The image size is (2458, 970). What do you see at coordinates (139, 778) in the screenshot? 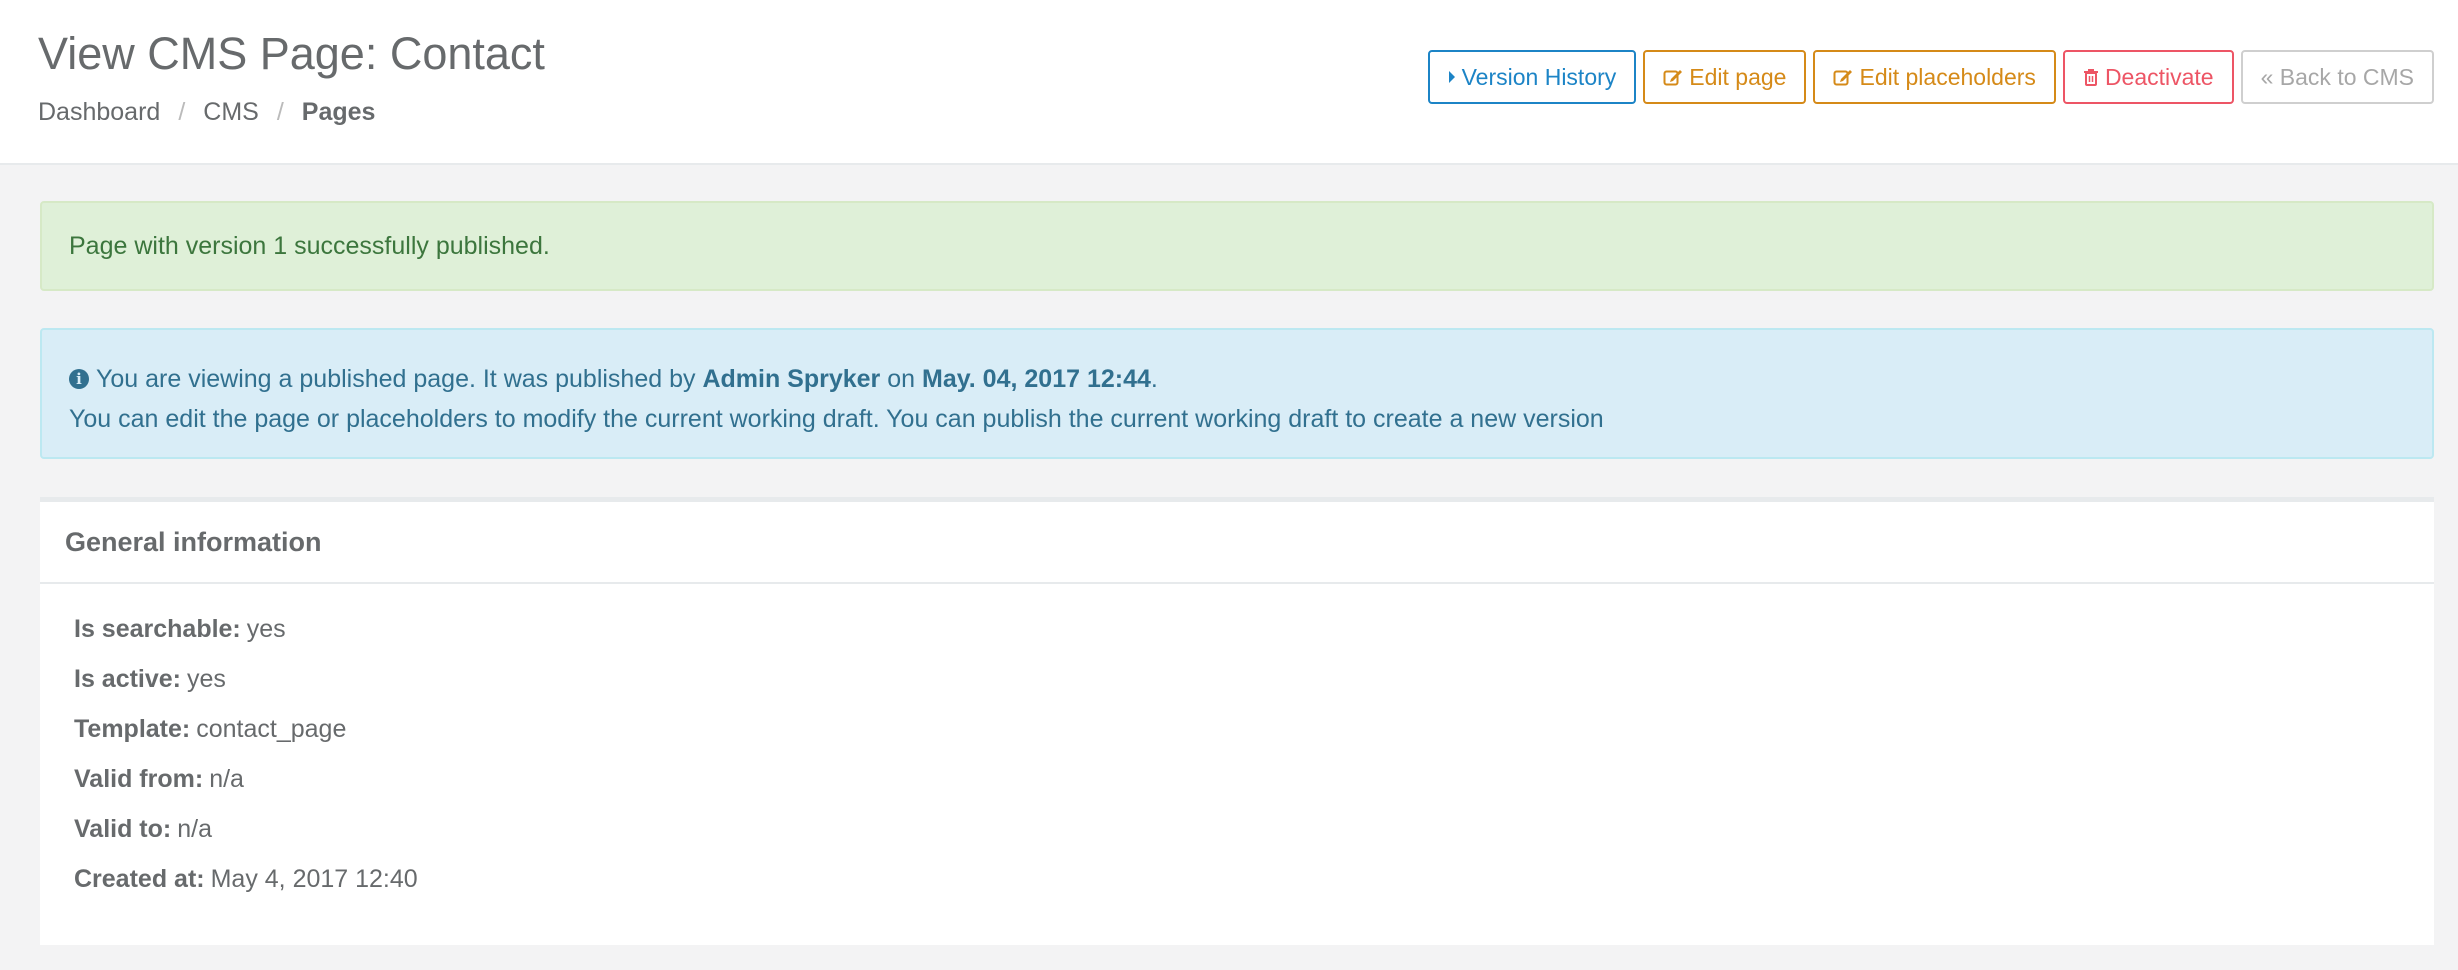
I see `info-key: Valid from:` at bounding box center [139, 778].